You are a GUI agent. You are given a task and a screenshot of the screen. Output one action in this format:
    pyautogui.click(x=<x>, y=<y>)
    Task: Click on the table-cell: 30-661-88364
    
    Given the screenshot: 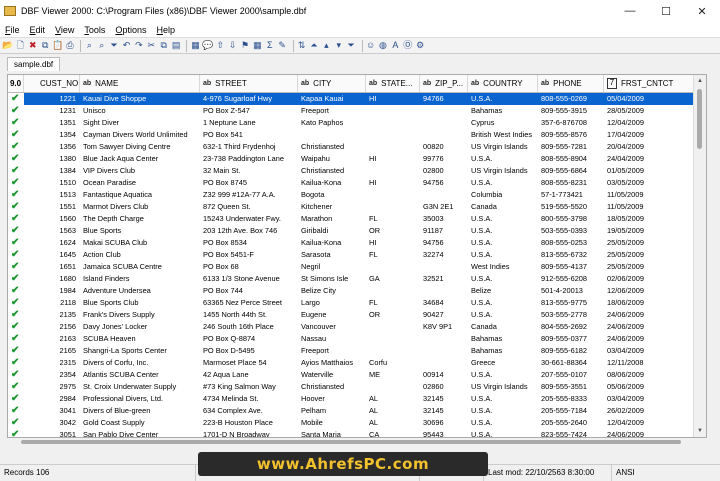 What is the action you would take?
    pyautogui.click(x=571, y=363)
    